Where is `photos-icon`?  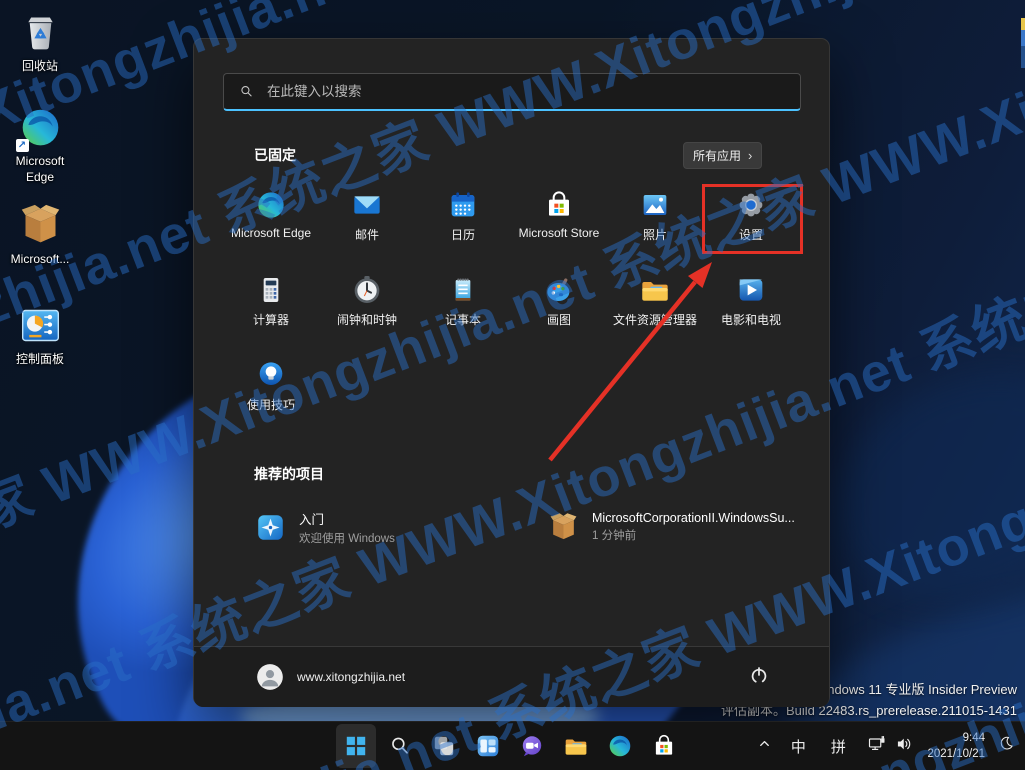
photos-icon is located at coordinates (655, 205).